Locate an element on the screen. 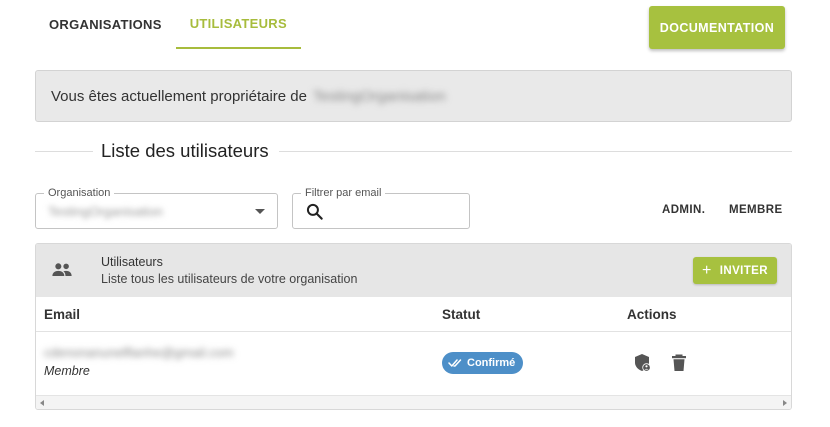  top-tabs: ORGANISATIONS UTILISATEURS is located at coordinates (168, 25).